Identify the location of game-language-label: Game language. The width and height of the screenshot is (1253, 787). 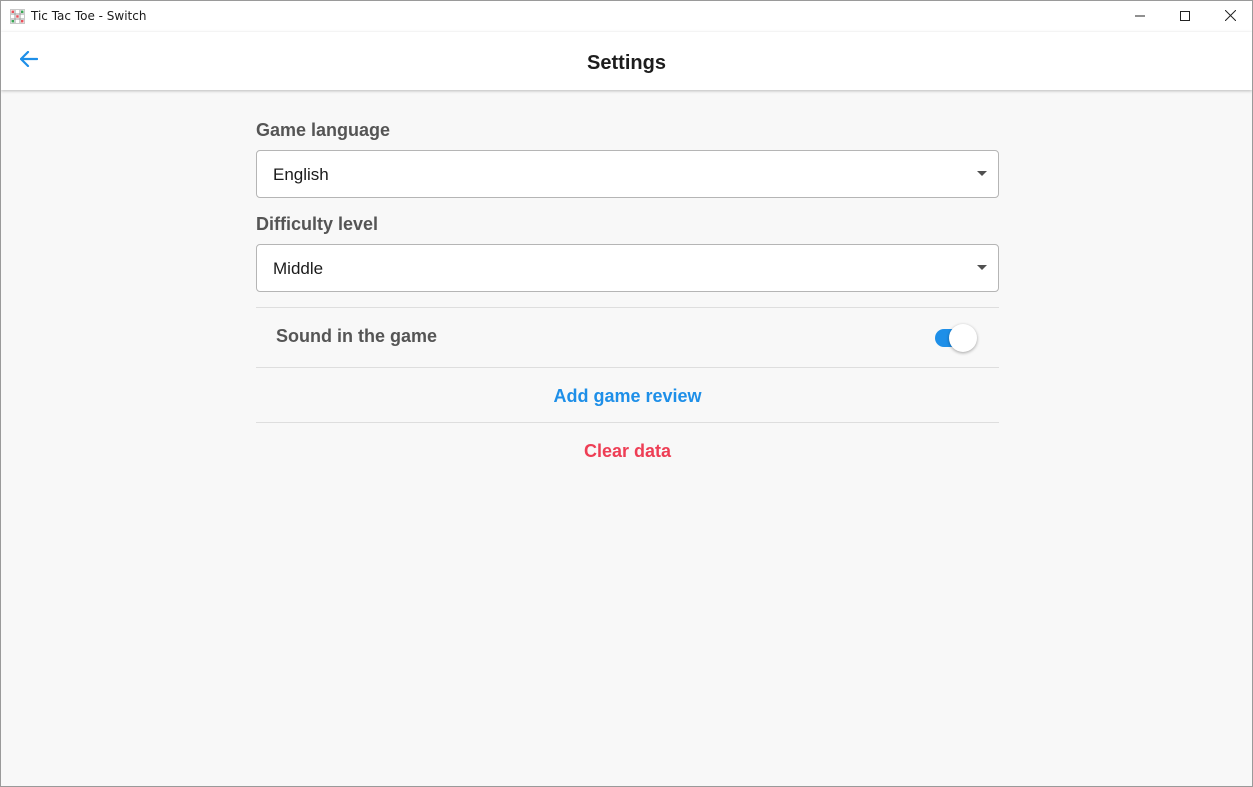
(323, 130).